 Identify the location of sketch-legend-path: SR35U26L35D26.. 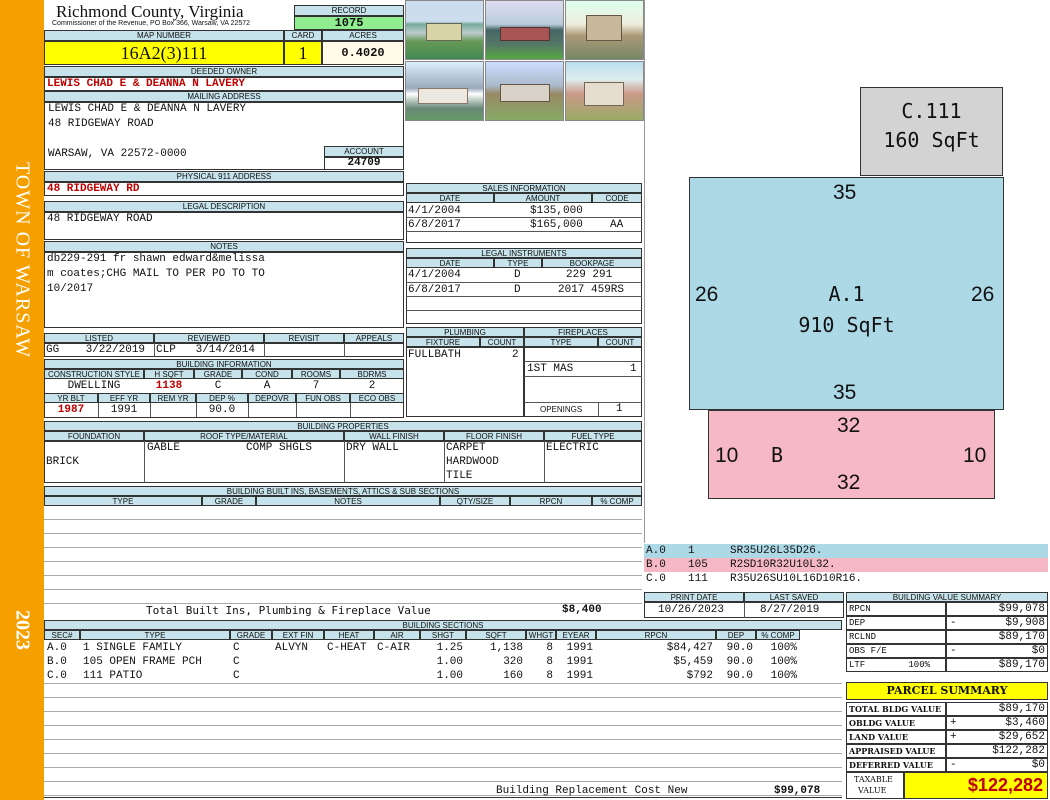
(776, 551).